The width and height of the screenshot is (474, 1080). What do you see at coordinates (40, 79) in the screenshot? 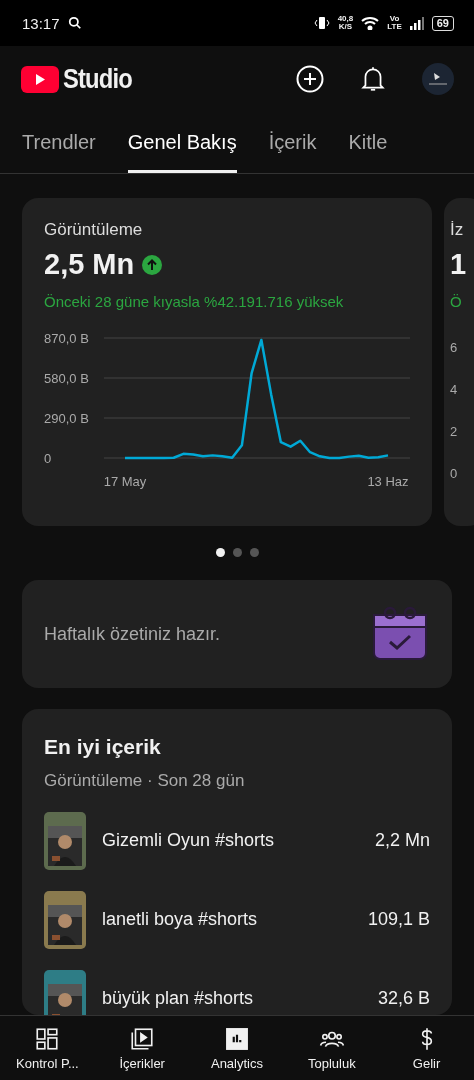
I see `play-logo-icon` at bounding box center [40, 79].